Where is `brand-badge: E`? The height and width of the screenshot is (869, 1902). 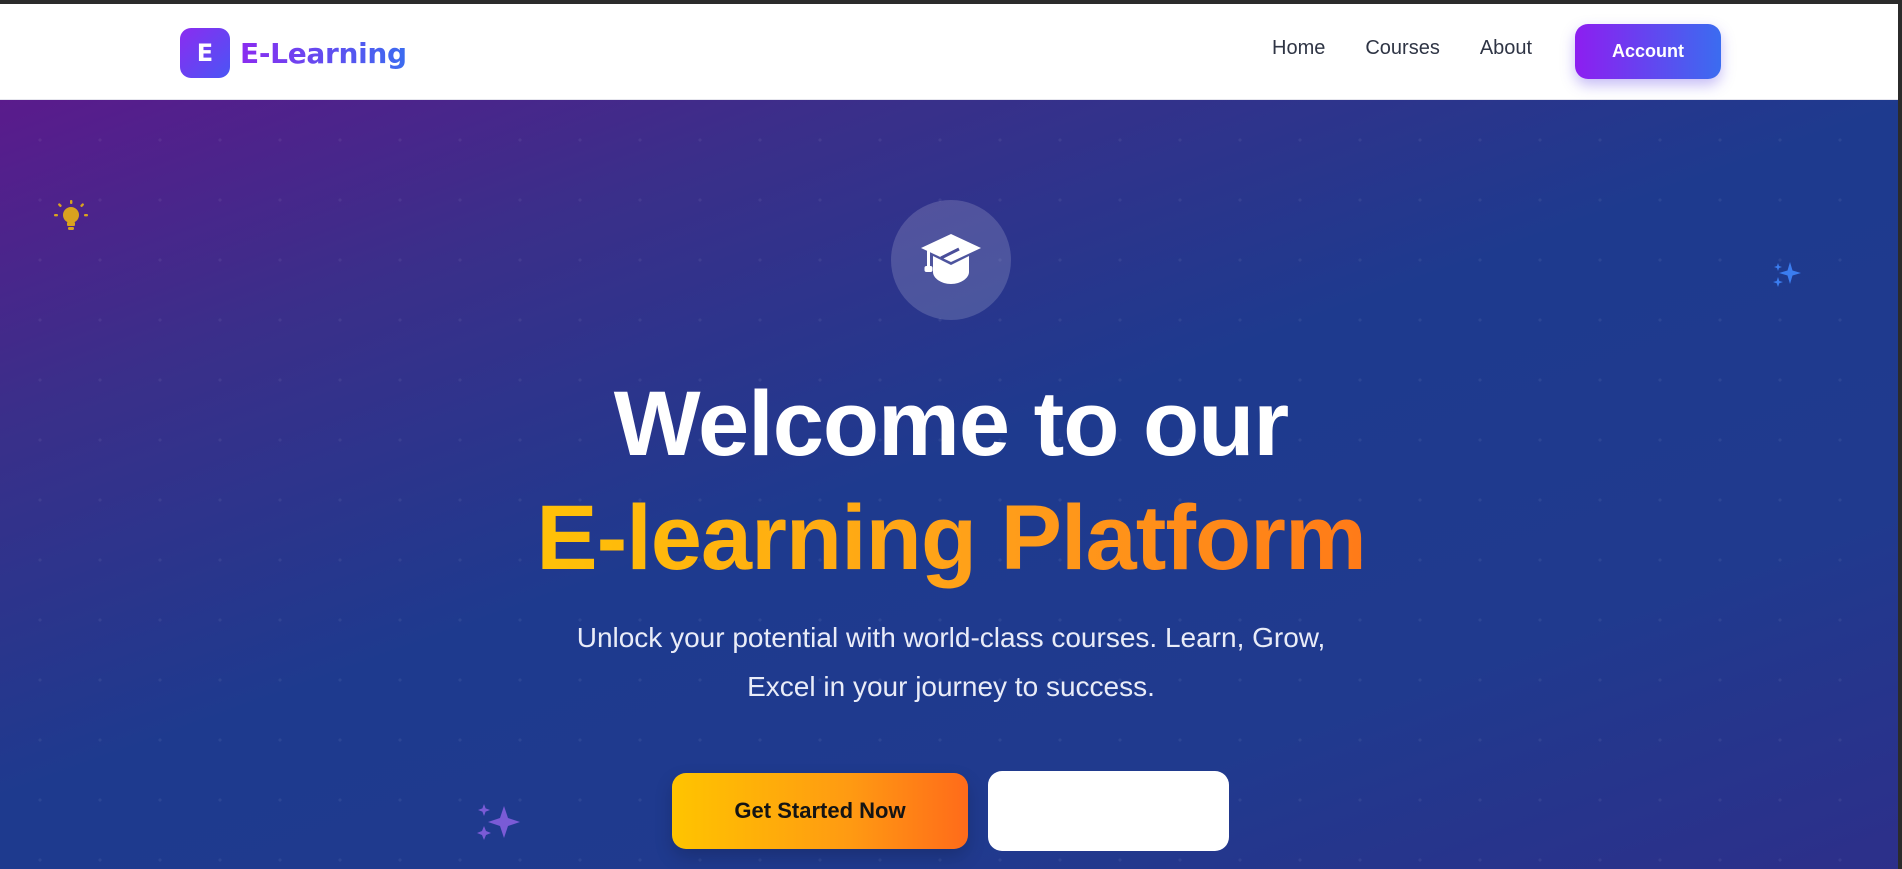
brand-badge: E is located at coordinates (205, 53).